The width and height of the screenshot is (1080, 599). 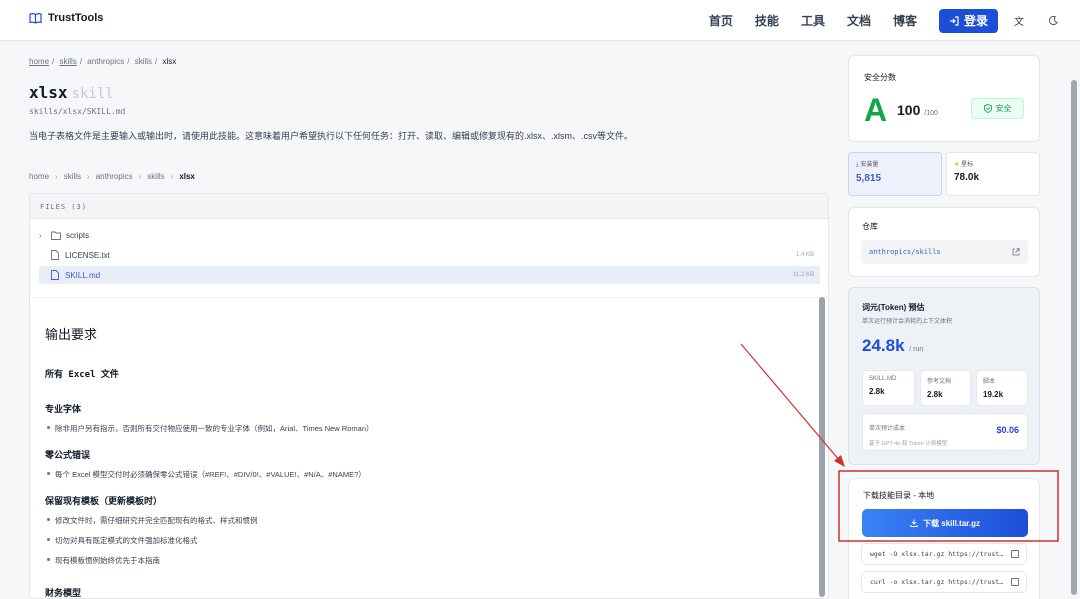 What do you see at coordinates (993, 174) in the screenshot?
I see `stars-card: ★ 星标 78.0k` at bounding box center [993, 174].